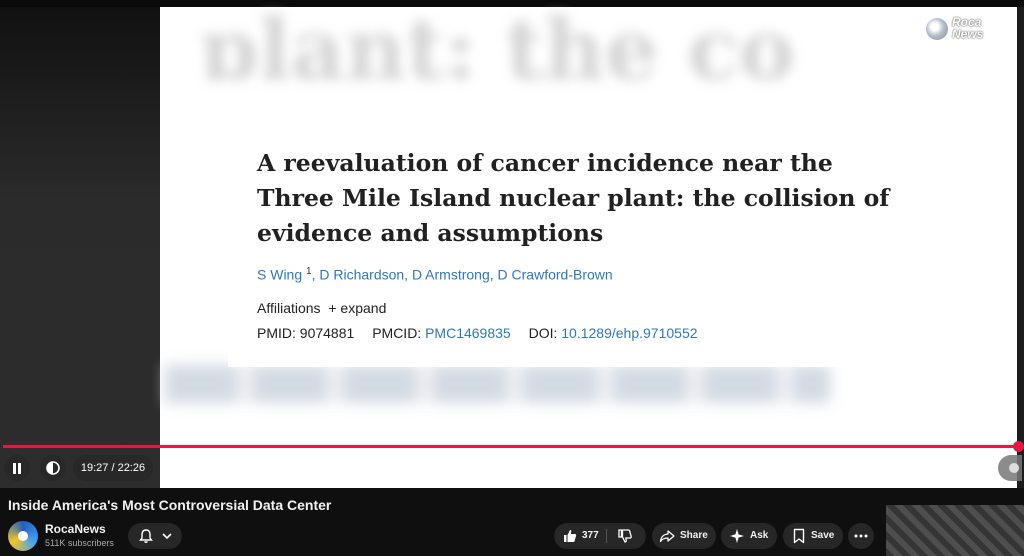 Image resolution: width=1024 pixels, height=556 pixels. Describe the element at coordinates (1014, 468) in the screenshot. I see `circle-icon` at that location.